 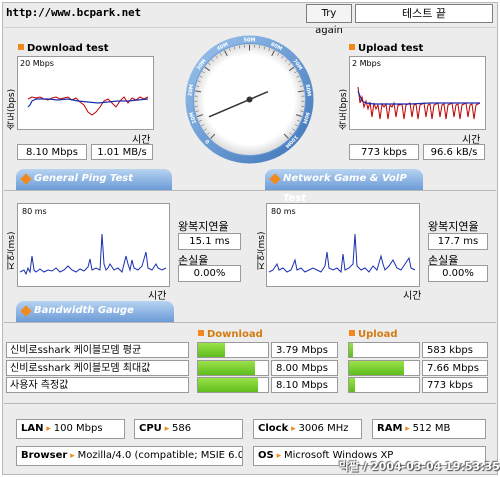 What do you see at coordinates (419, 103) in the screenshot?
I see `upload-chart` at bounding box center [419, 103].